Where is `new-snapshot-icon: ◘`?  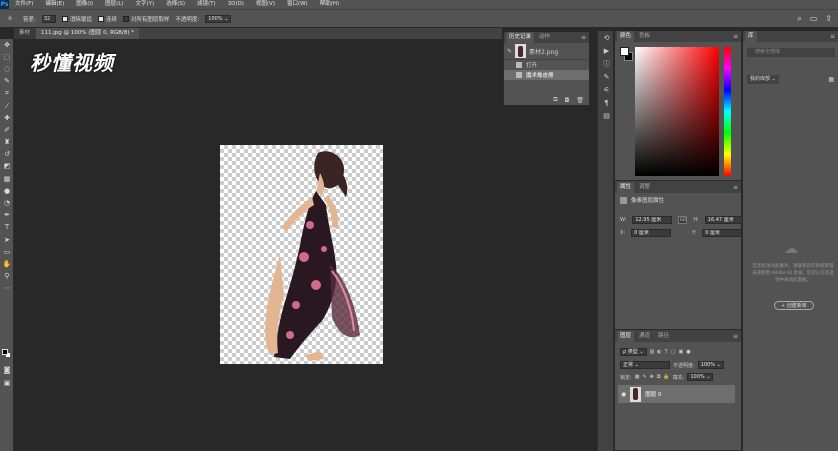 new-snapshot-icon: ◘ is located at coordinates (567, 100).